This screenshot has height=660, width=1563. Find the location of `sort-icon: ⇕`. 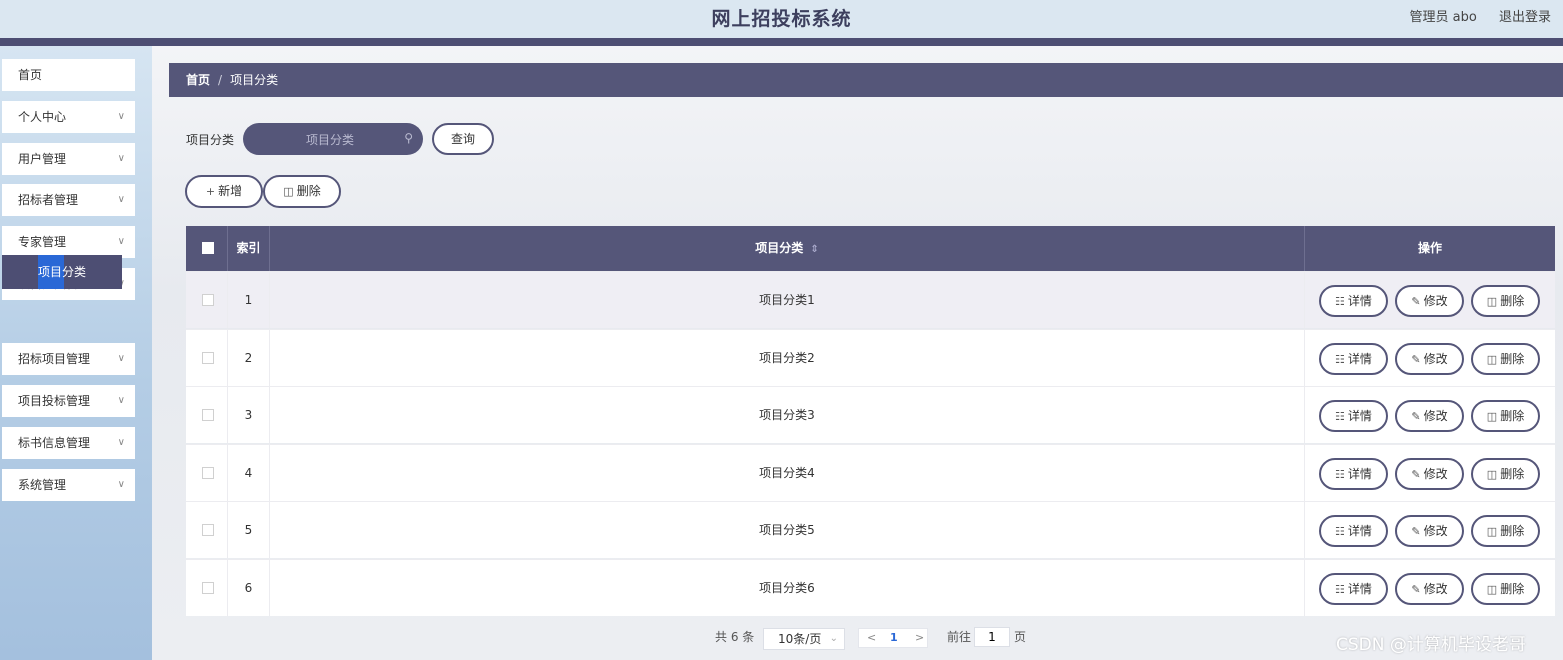

sort-icon: ⇕ is located at coordinates (814, 249).